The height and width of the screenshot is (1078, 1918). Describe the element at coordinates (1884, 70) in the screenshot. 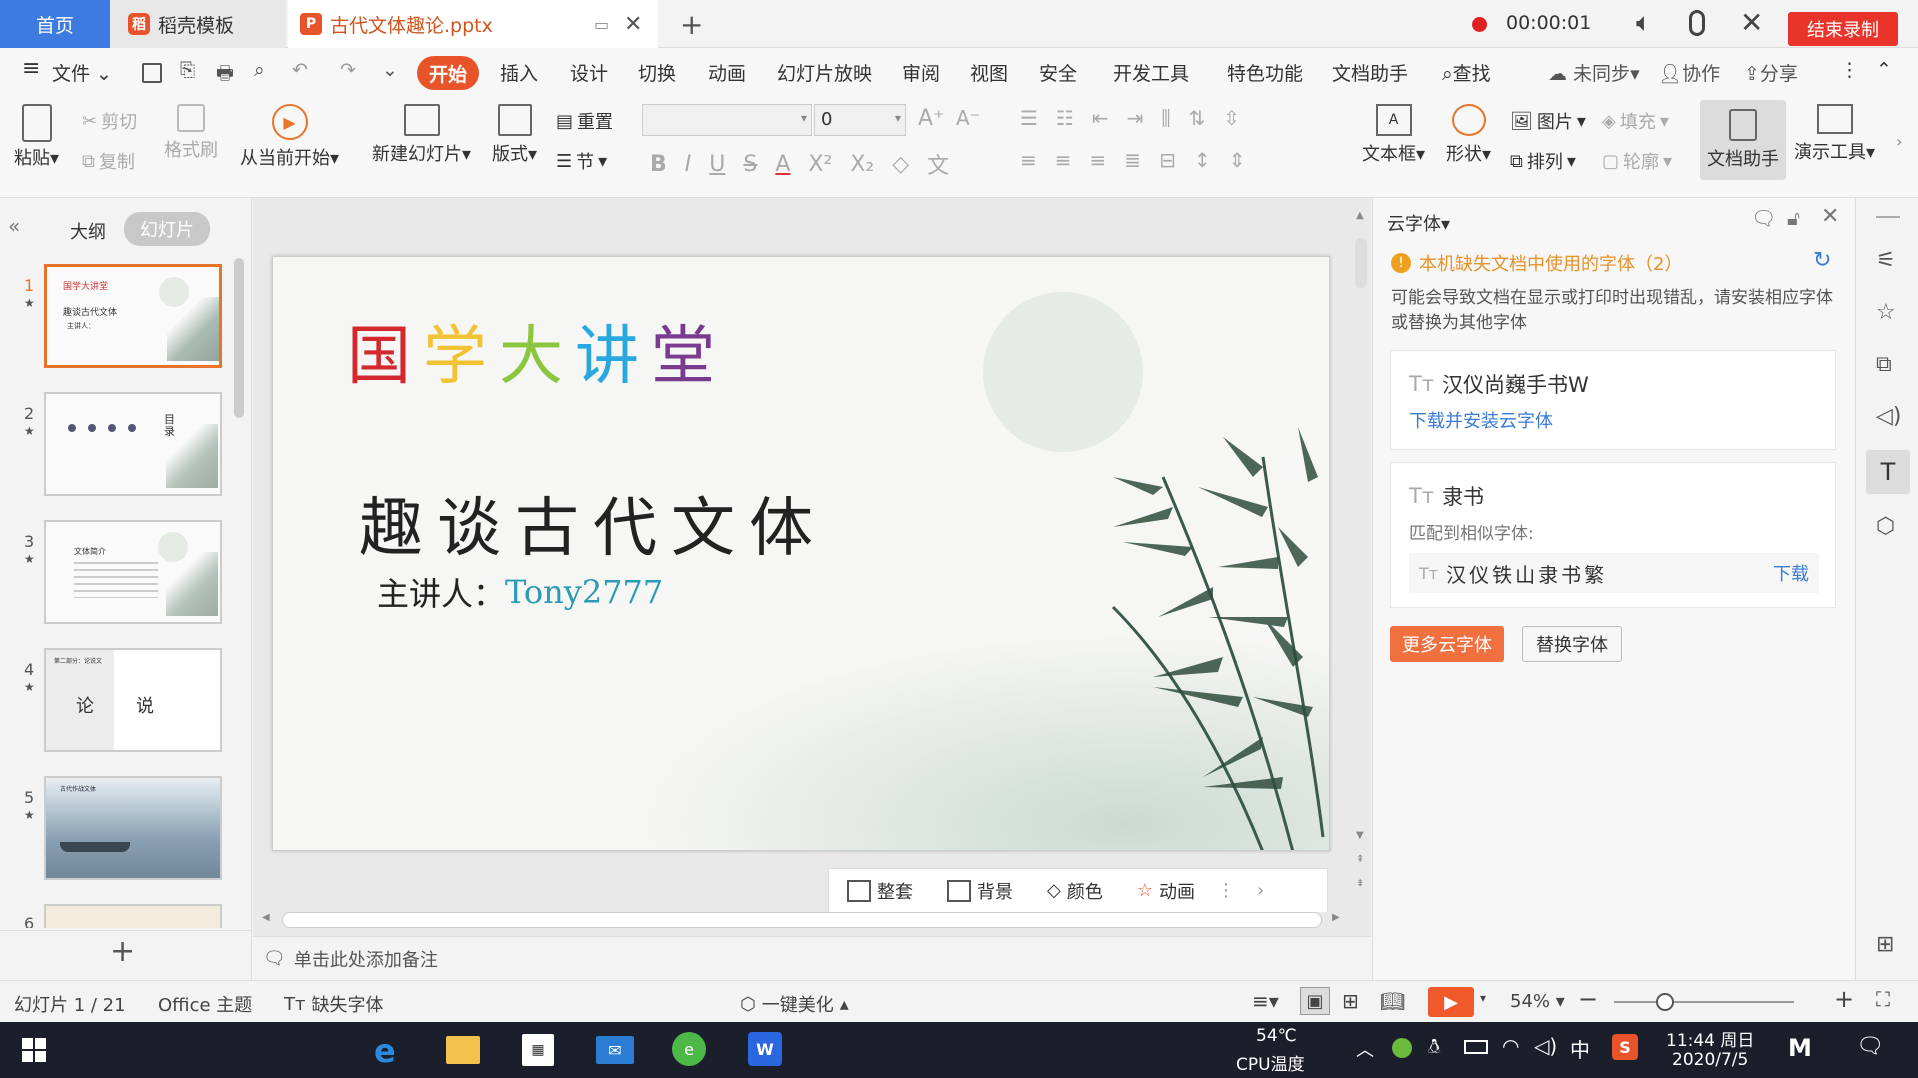

I see `collapse-ribbon-icon: ⌃` at that location.